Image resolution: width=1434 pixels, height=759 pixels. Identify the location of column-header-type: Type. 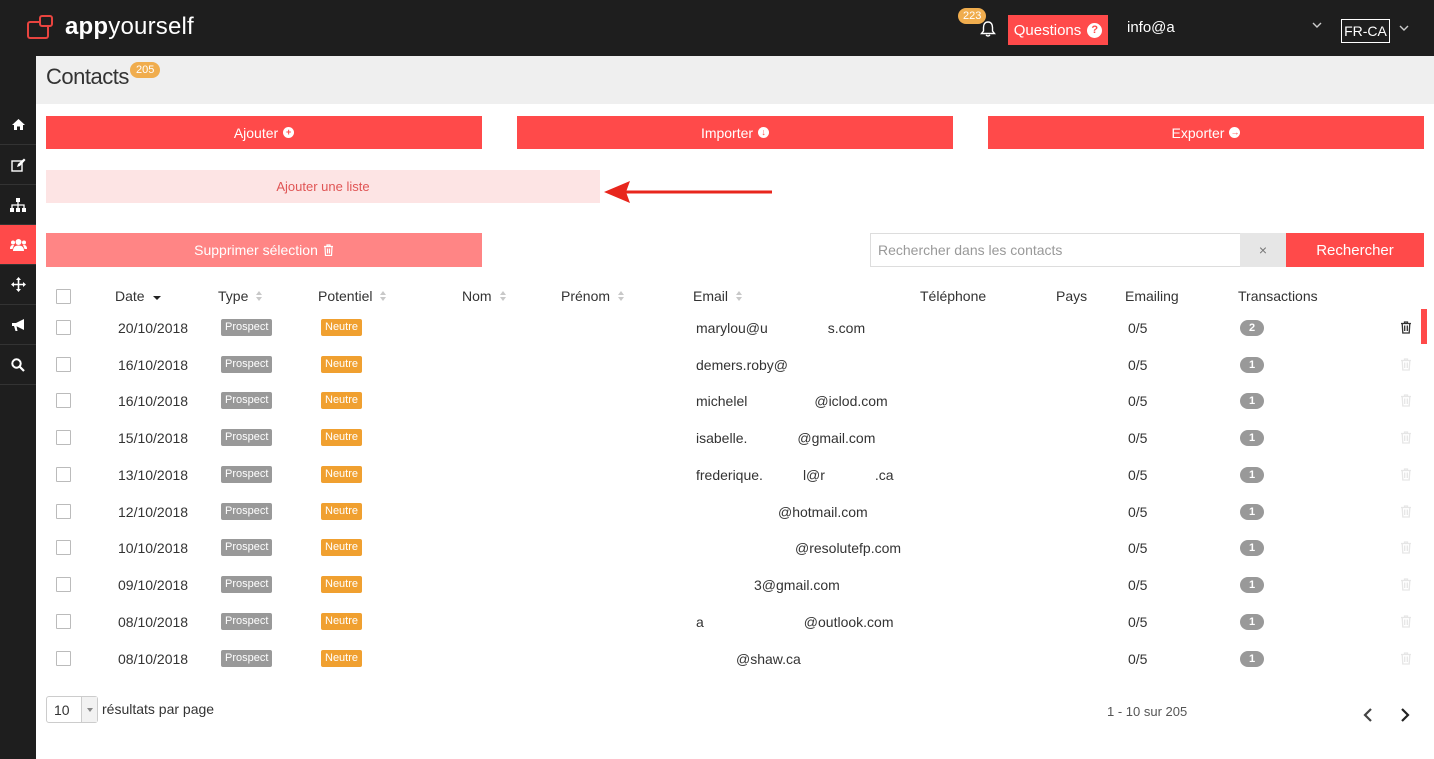
(240, 296).